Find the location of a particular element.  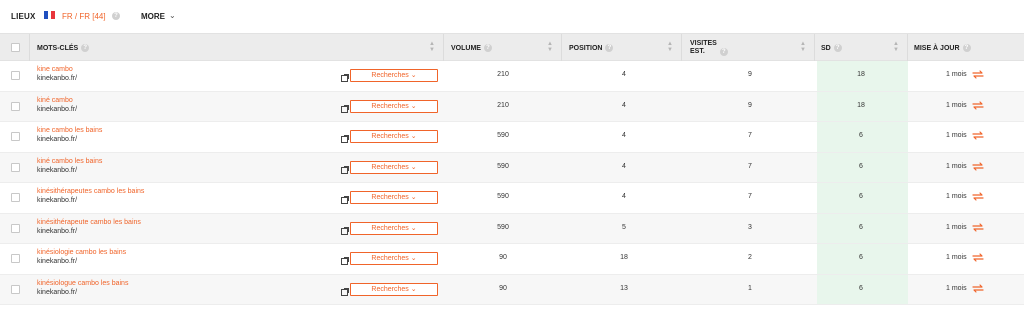

more-button: MORE ⌄ is located at coordinates (158, 16).